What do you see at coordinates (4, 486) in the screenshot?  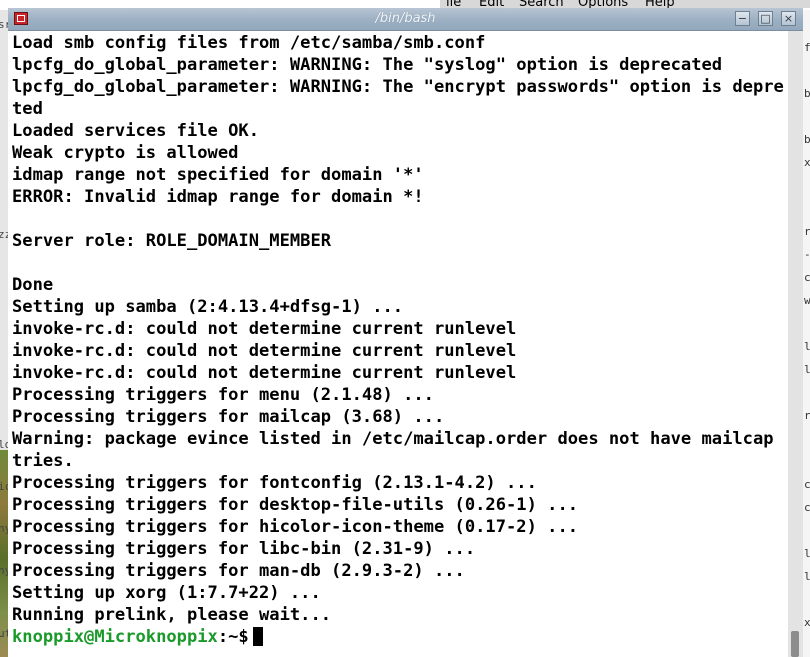 I see `bg-left-text: ic` at bounding box center [4, 486].